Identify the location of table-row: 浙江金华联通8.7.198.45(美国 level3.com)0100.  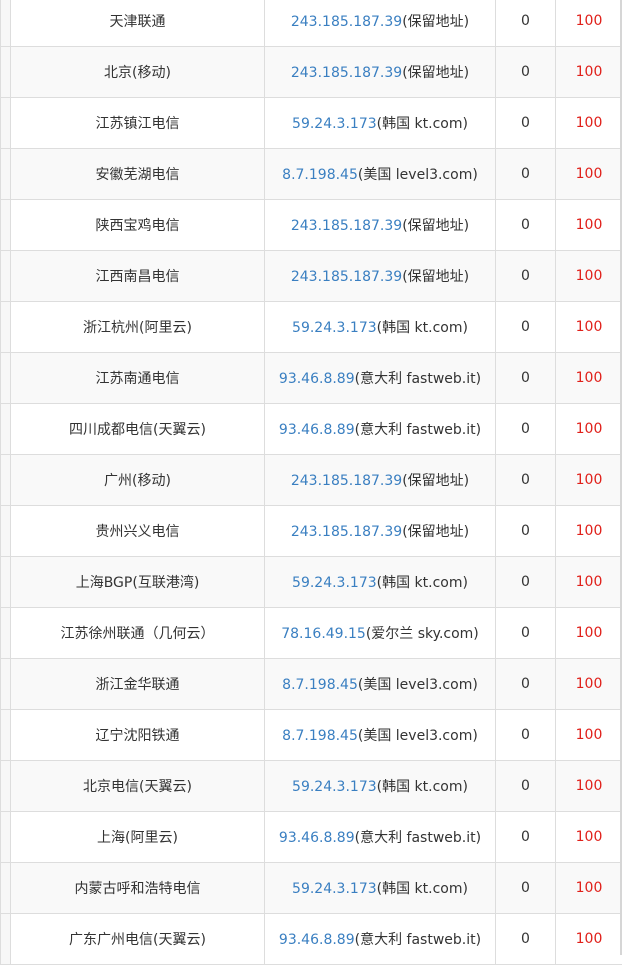
(311, 684).